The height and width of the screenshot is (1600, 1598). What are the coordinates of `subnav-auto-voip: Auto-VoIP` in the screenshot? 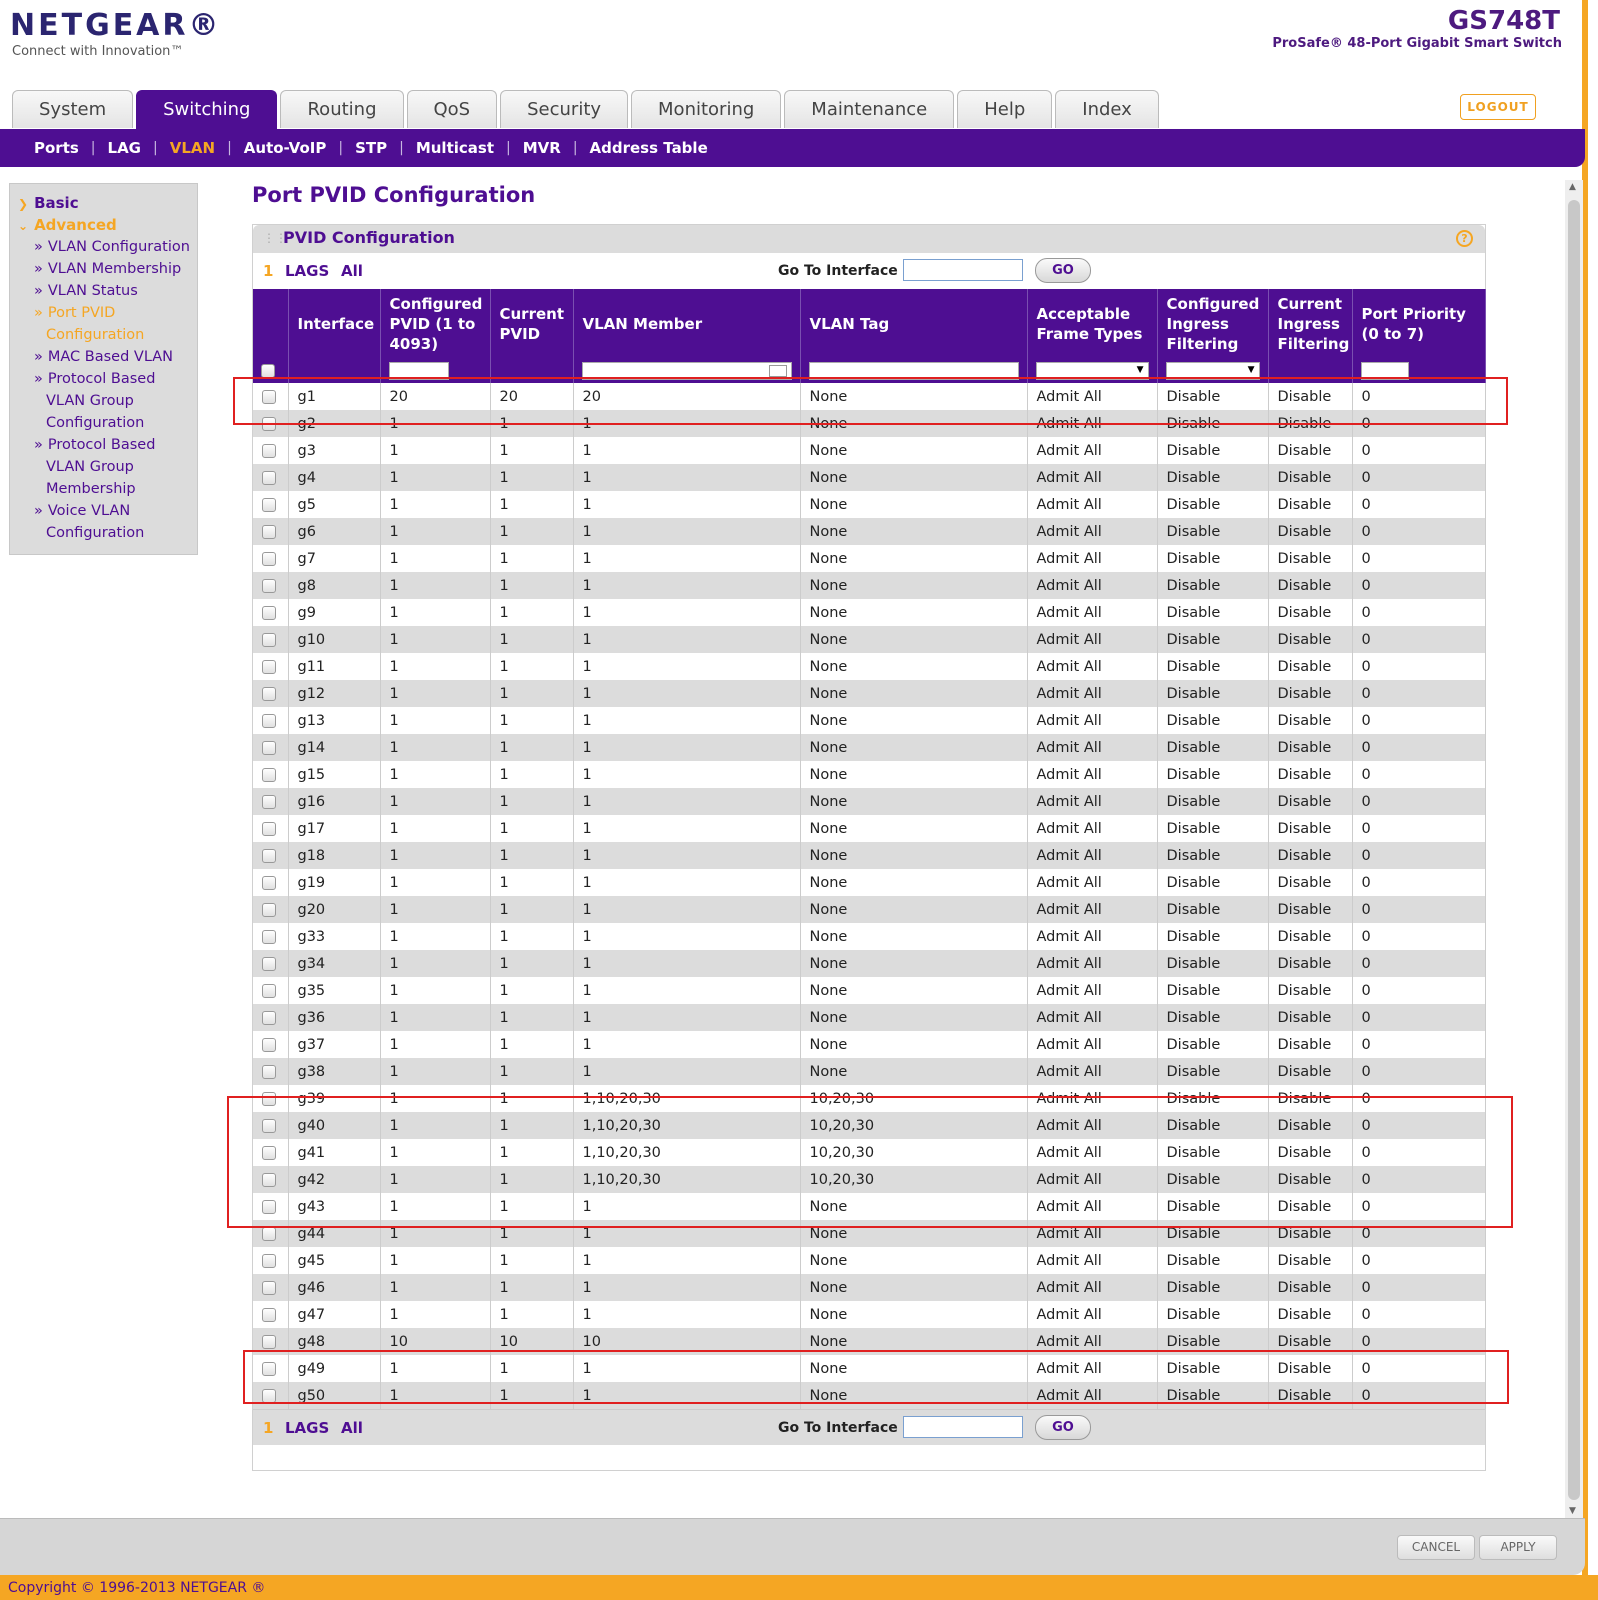 It's located at (285, 148).